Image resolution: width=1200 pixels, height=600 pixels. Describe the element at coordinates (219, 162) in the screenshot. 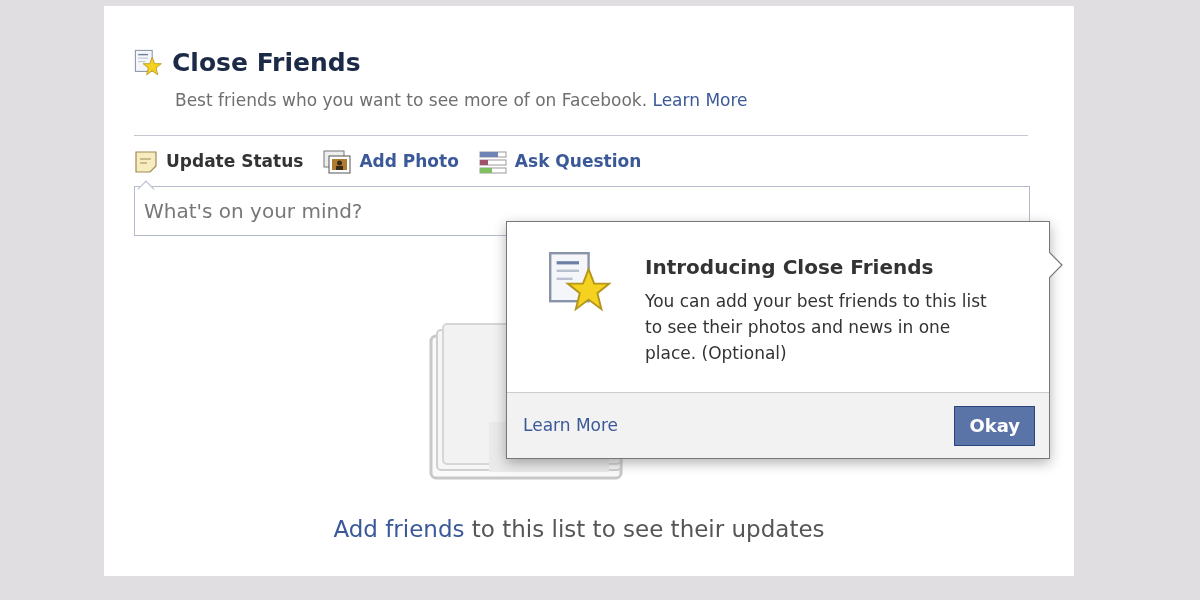

I see `composer-tab: Update Status` at that location.